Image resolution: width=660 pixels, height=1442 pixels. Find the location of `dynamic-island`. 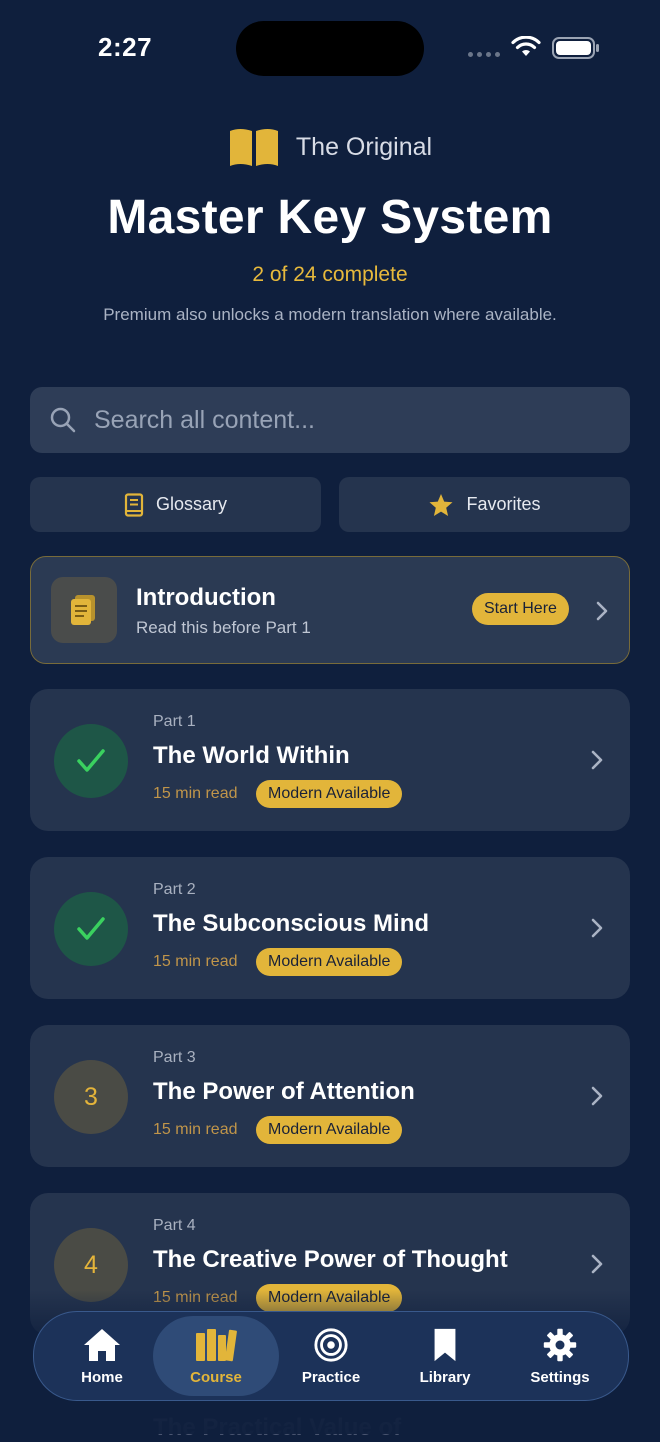

dynamic-island is located at coordinates (330, 48).